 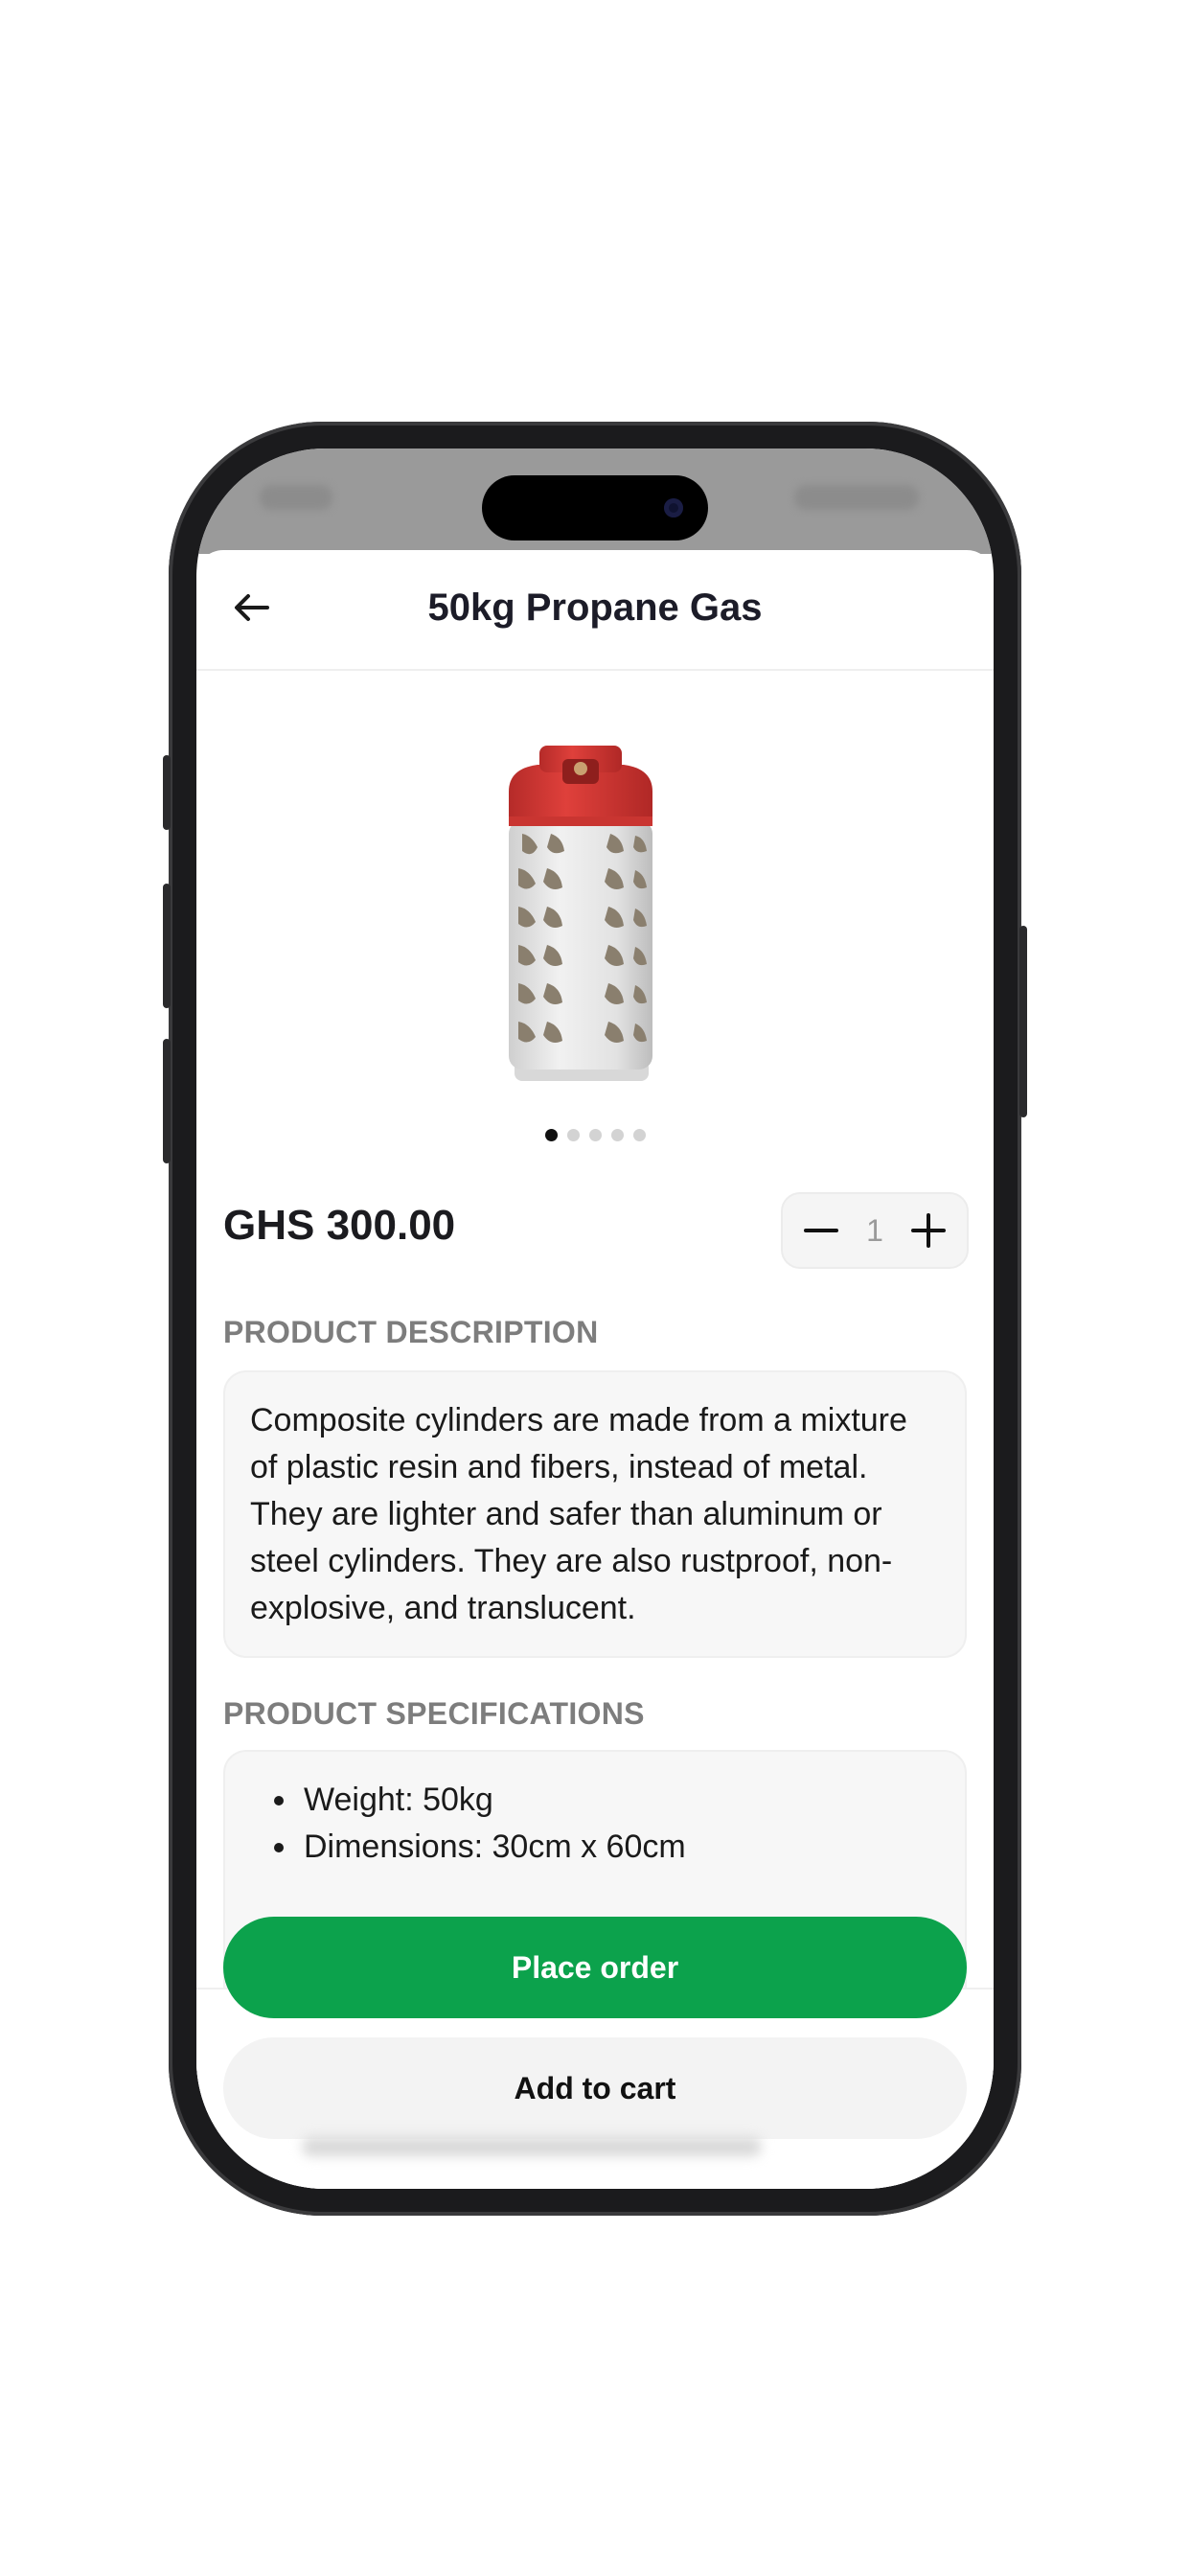 I want to click on power-button, so click(x=1023, y=1021).